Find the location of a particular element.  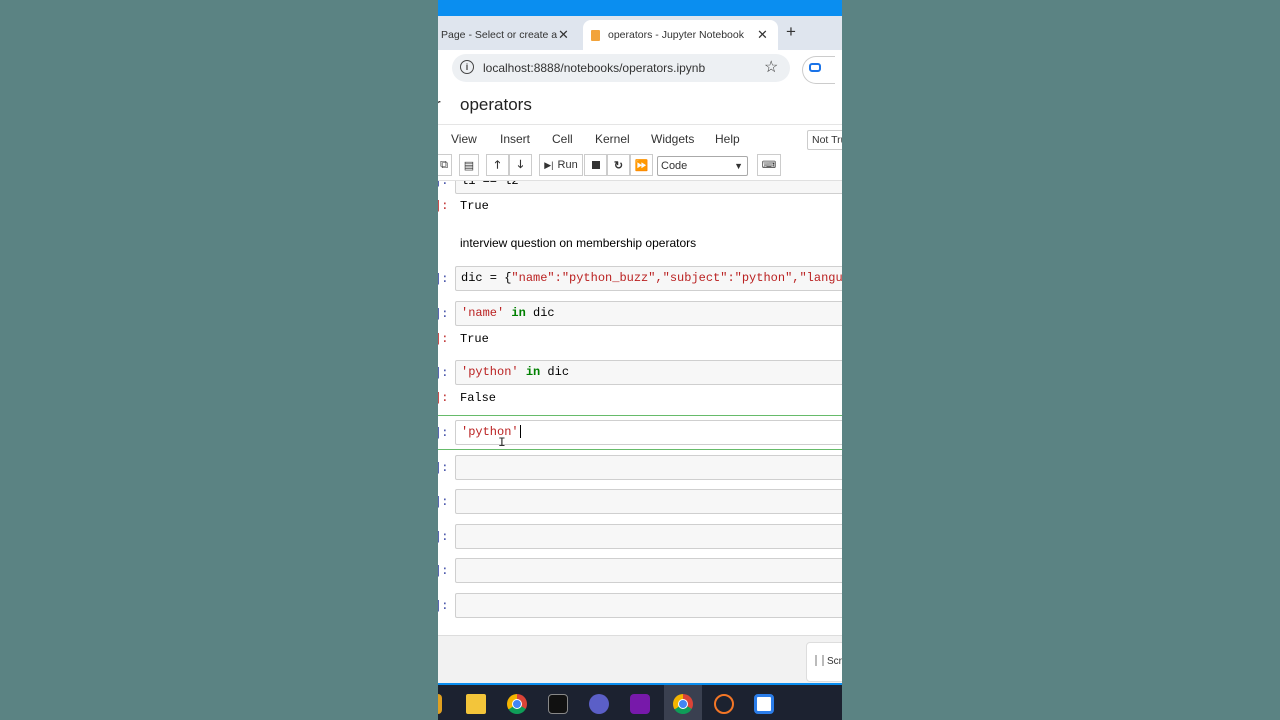

chevron-down-icon: ▼ is located at coordinates (738, 166).